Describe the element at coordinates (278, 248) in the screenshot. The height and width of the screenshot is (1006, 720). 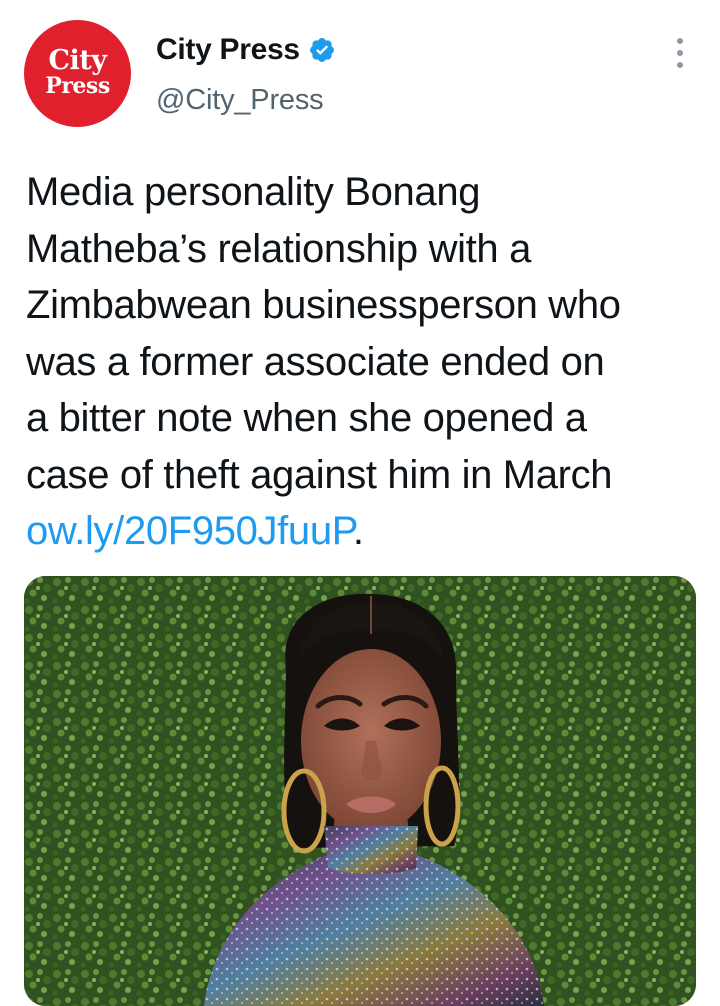
I see `tweet-text-line: Matheba’s relationship with a` at that location.